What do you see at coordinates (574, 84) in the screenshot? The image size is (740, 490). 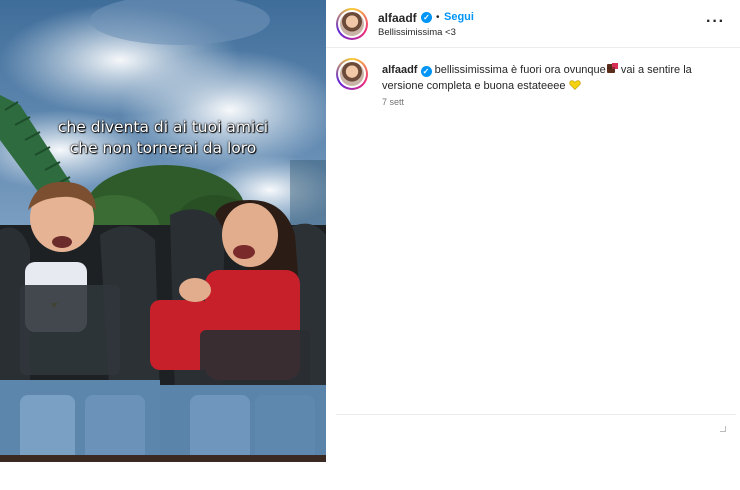 I see `yellow-heart-icon` at bounding box center [574, 84].